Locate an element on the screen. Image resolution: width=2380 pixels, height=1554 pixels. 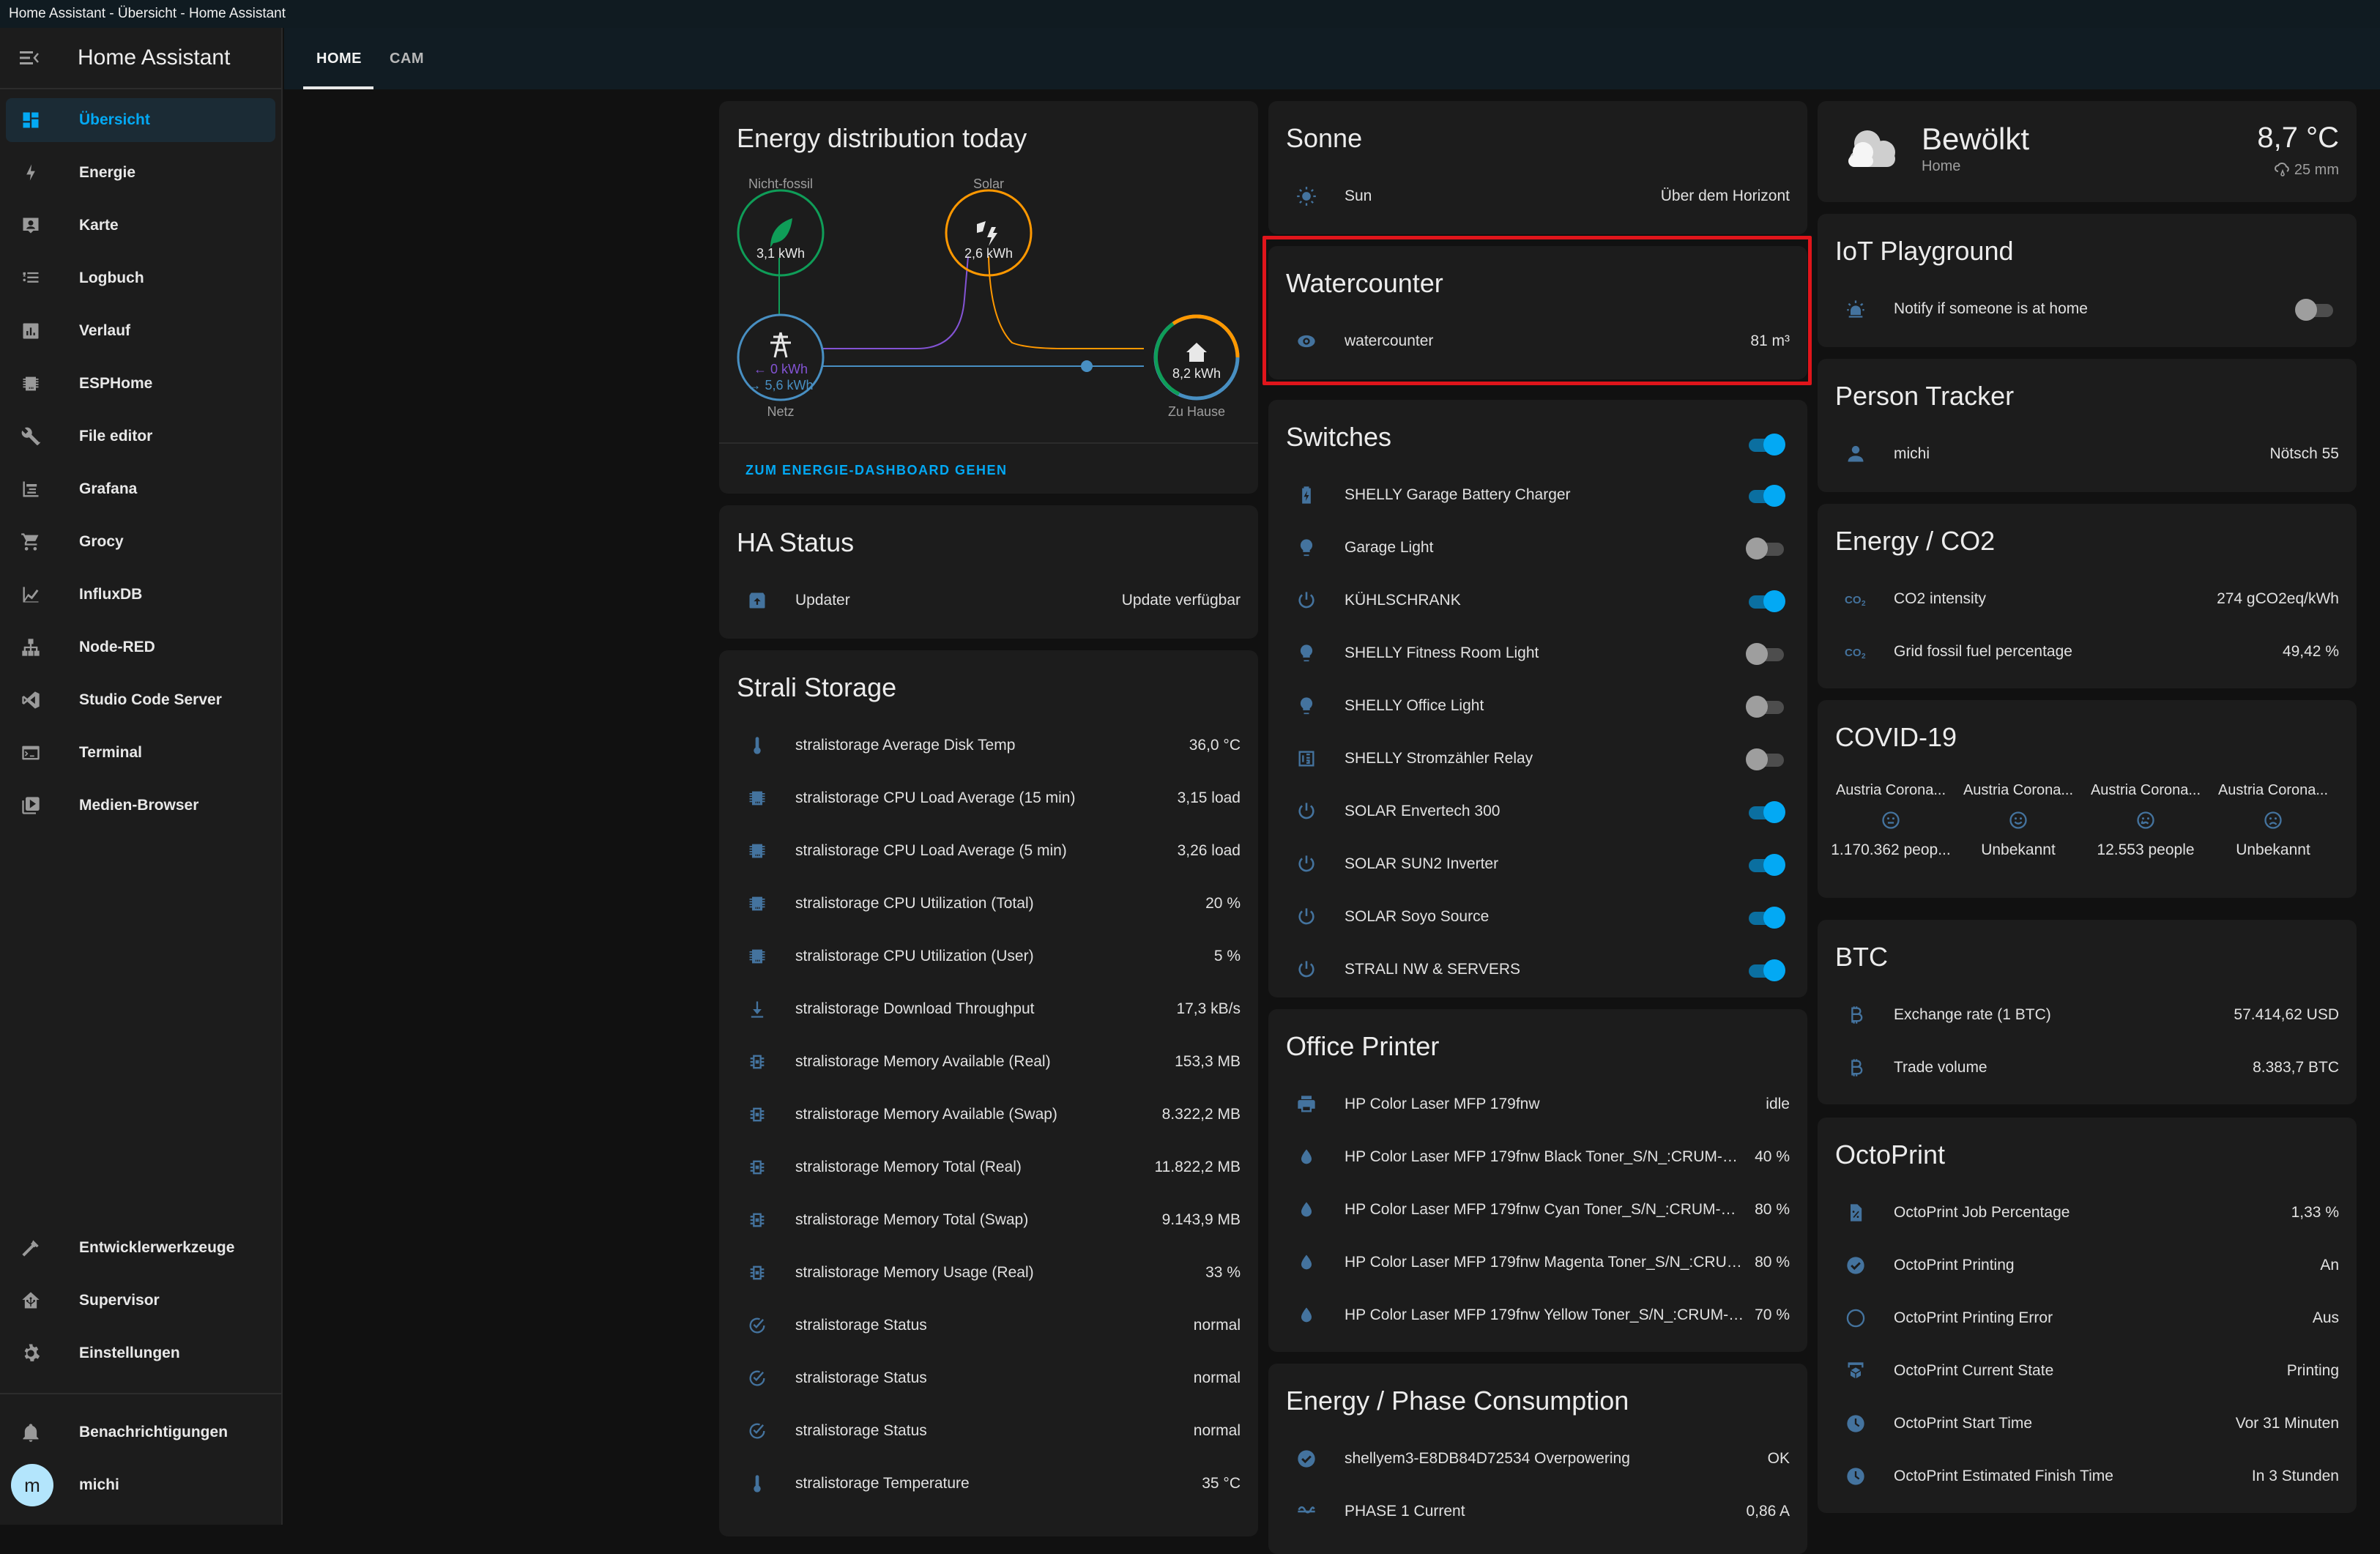
sidebar-item-grafana: Grafana is located at coordinates (140, 489).